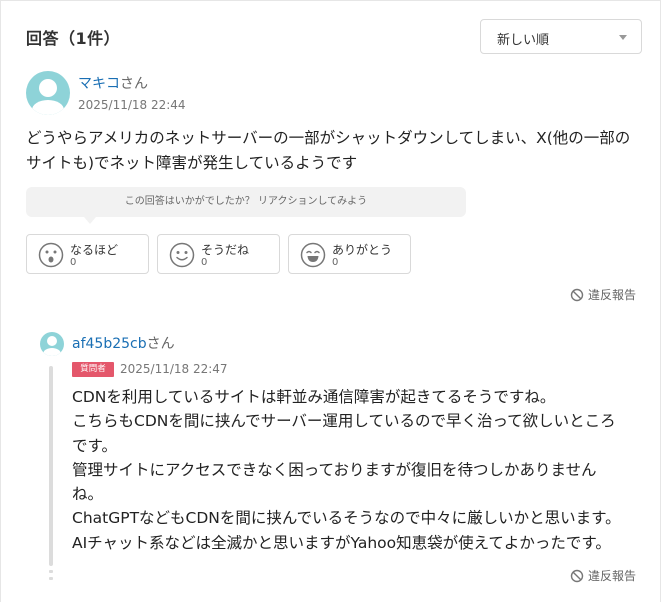  What do you see at coordinates (51, 255) in the screenshot?
I see `surprised-face-icon` at bounding box center [51, 255].